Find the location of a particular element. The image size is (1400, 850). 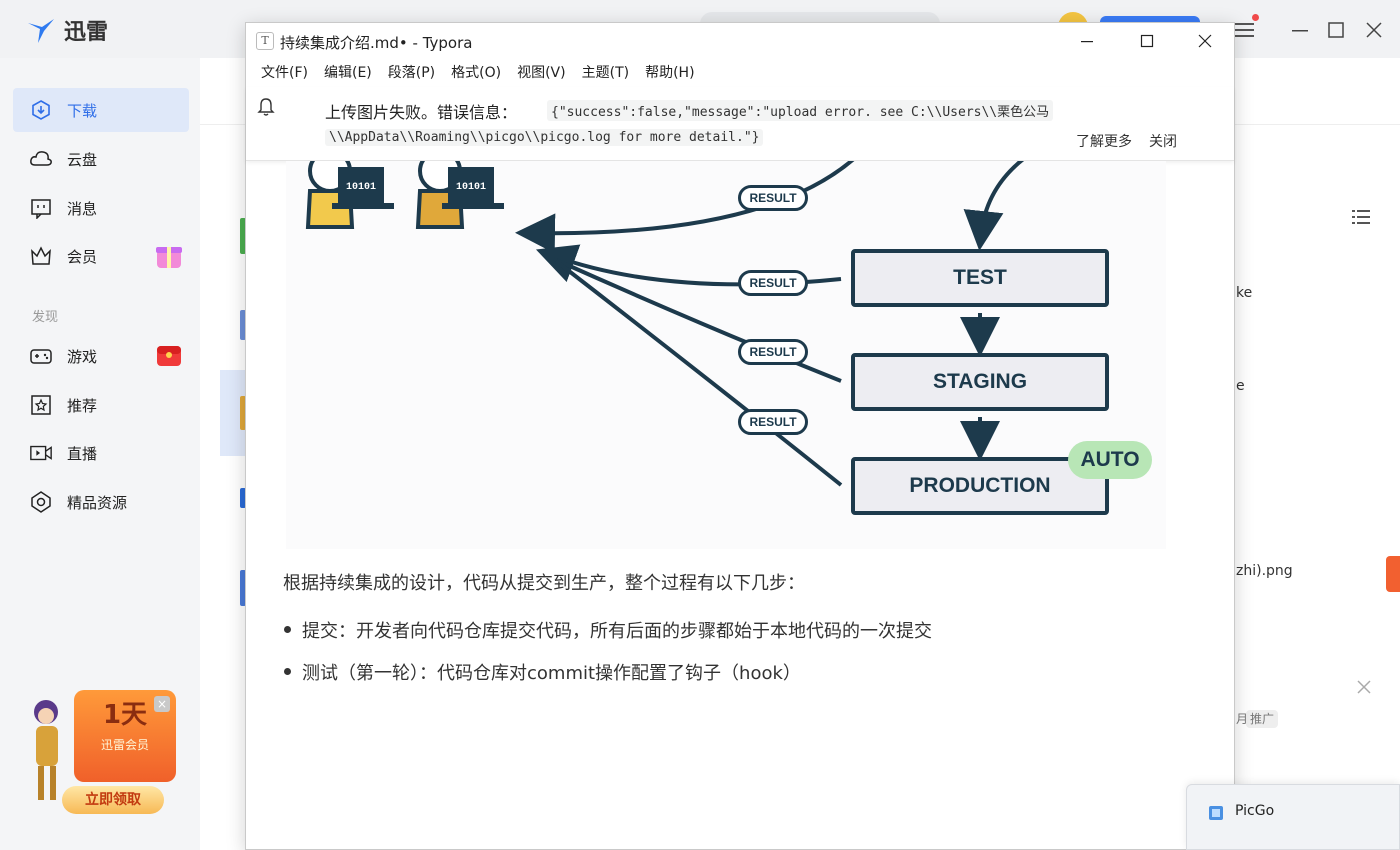

sidebar-item-label: 云盘 is located at coordinates (82, 159).